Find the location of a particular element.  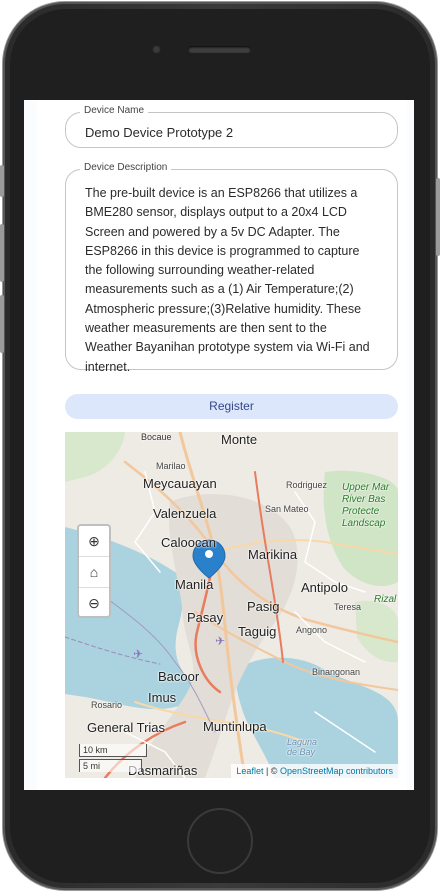

map-label-pasig: Pasig is located at coordinates (263, 606).